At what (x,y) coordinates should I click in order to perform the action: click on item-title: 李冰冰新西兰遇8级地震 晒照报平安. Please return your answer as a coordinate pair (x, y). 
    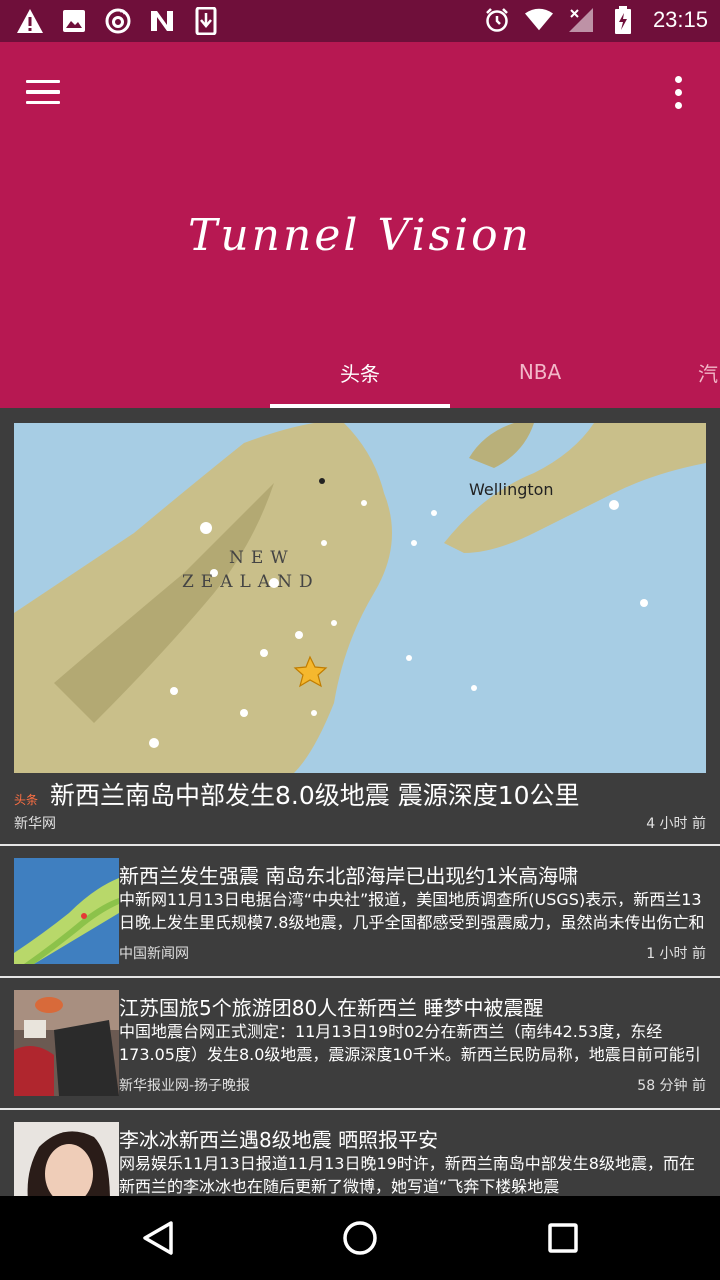
    Looking at the image, I should click on (414, 1138).